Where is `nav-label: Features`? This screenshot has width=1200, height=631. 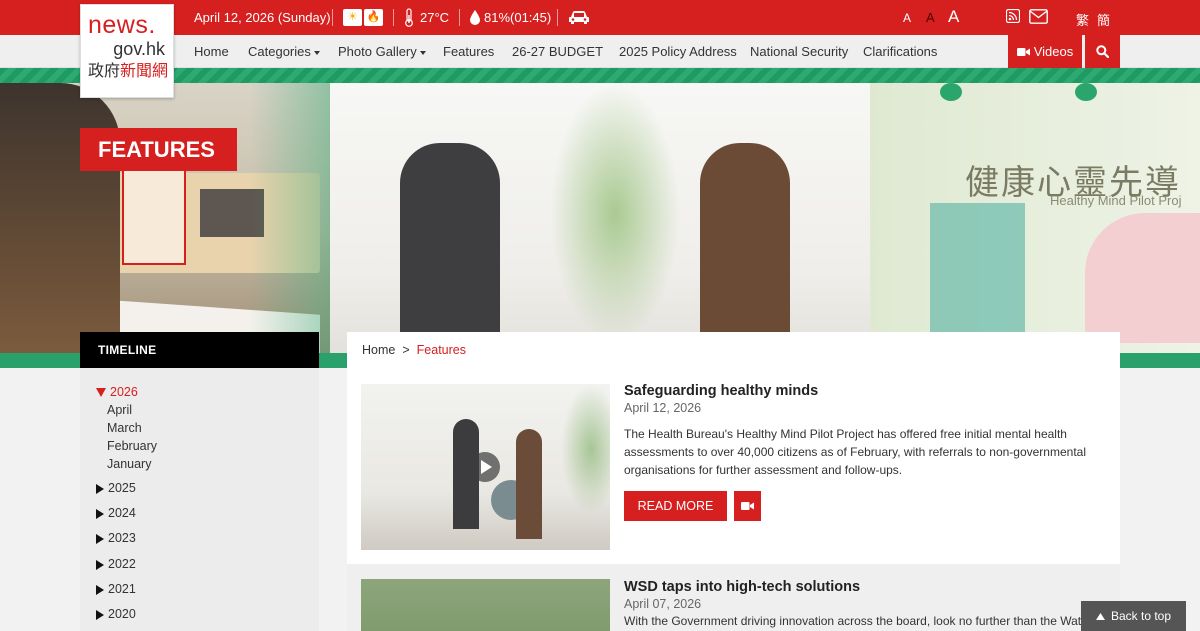
nav-label: Features is located at coordinates (469, 51).